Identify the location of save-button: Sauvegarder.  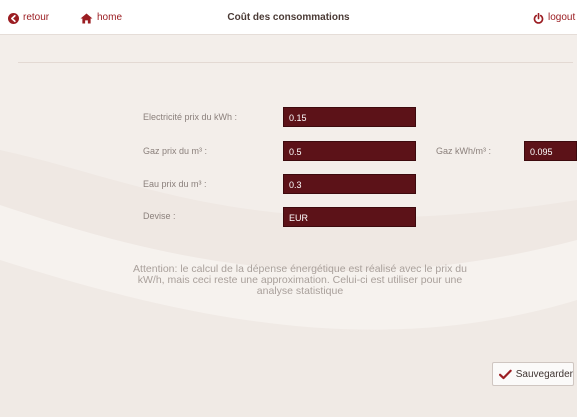
(533, 374).